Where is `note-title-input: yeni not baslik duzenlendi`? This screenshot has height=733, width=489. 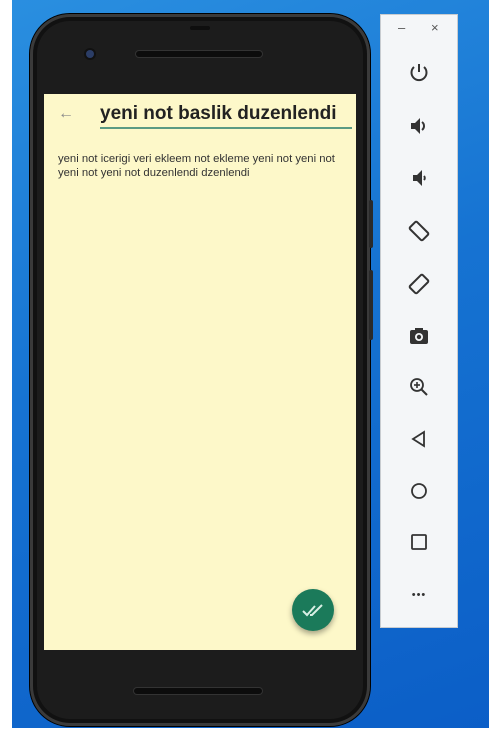 note-title-input: yeni not baslik duzenlendi is located at coordinates (226, 115).